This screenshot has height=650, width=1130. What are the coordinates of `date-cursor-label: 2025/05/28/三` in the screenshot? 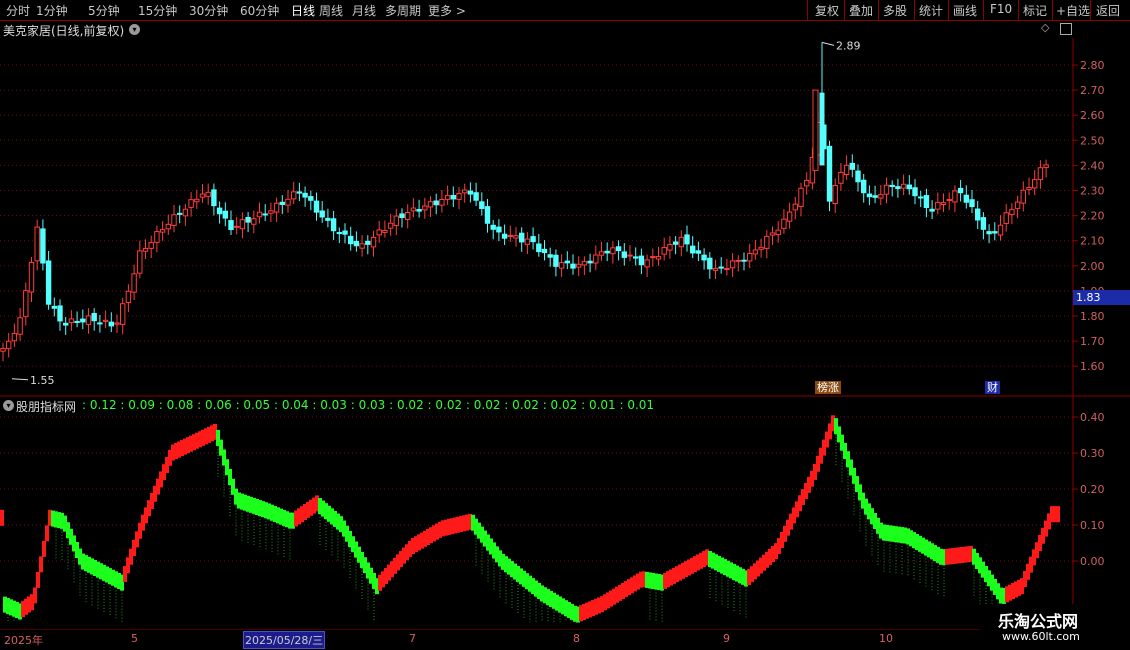 It's located at (284, 640).